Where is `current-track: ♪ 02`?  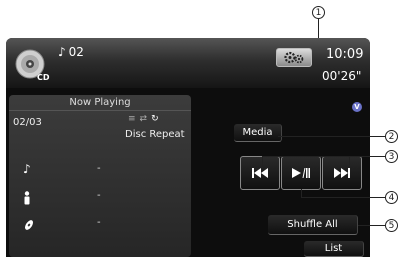 current-track: ♪ 02 is located at coordinates (71, 52).